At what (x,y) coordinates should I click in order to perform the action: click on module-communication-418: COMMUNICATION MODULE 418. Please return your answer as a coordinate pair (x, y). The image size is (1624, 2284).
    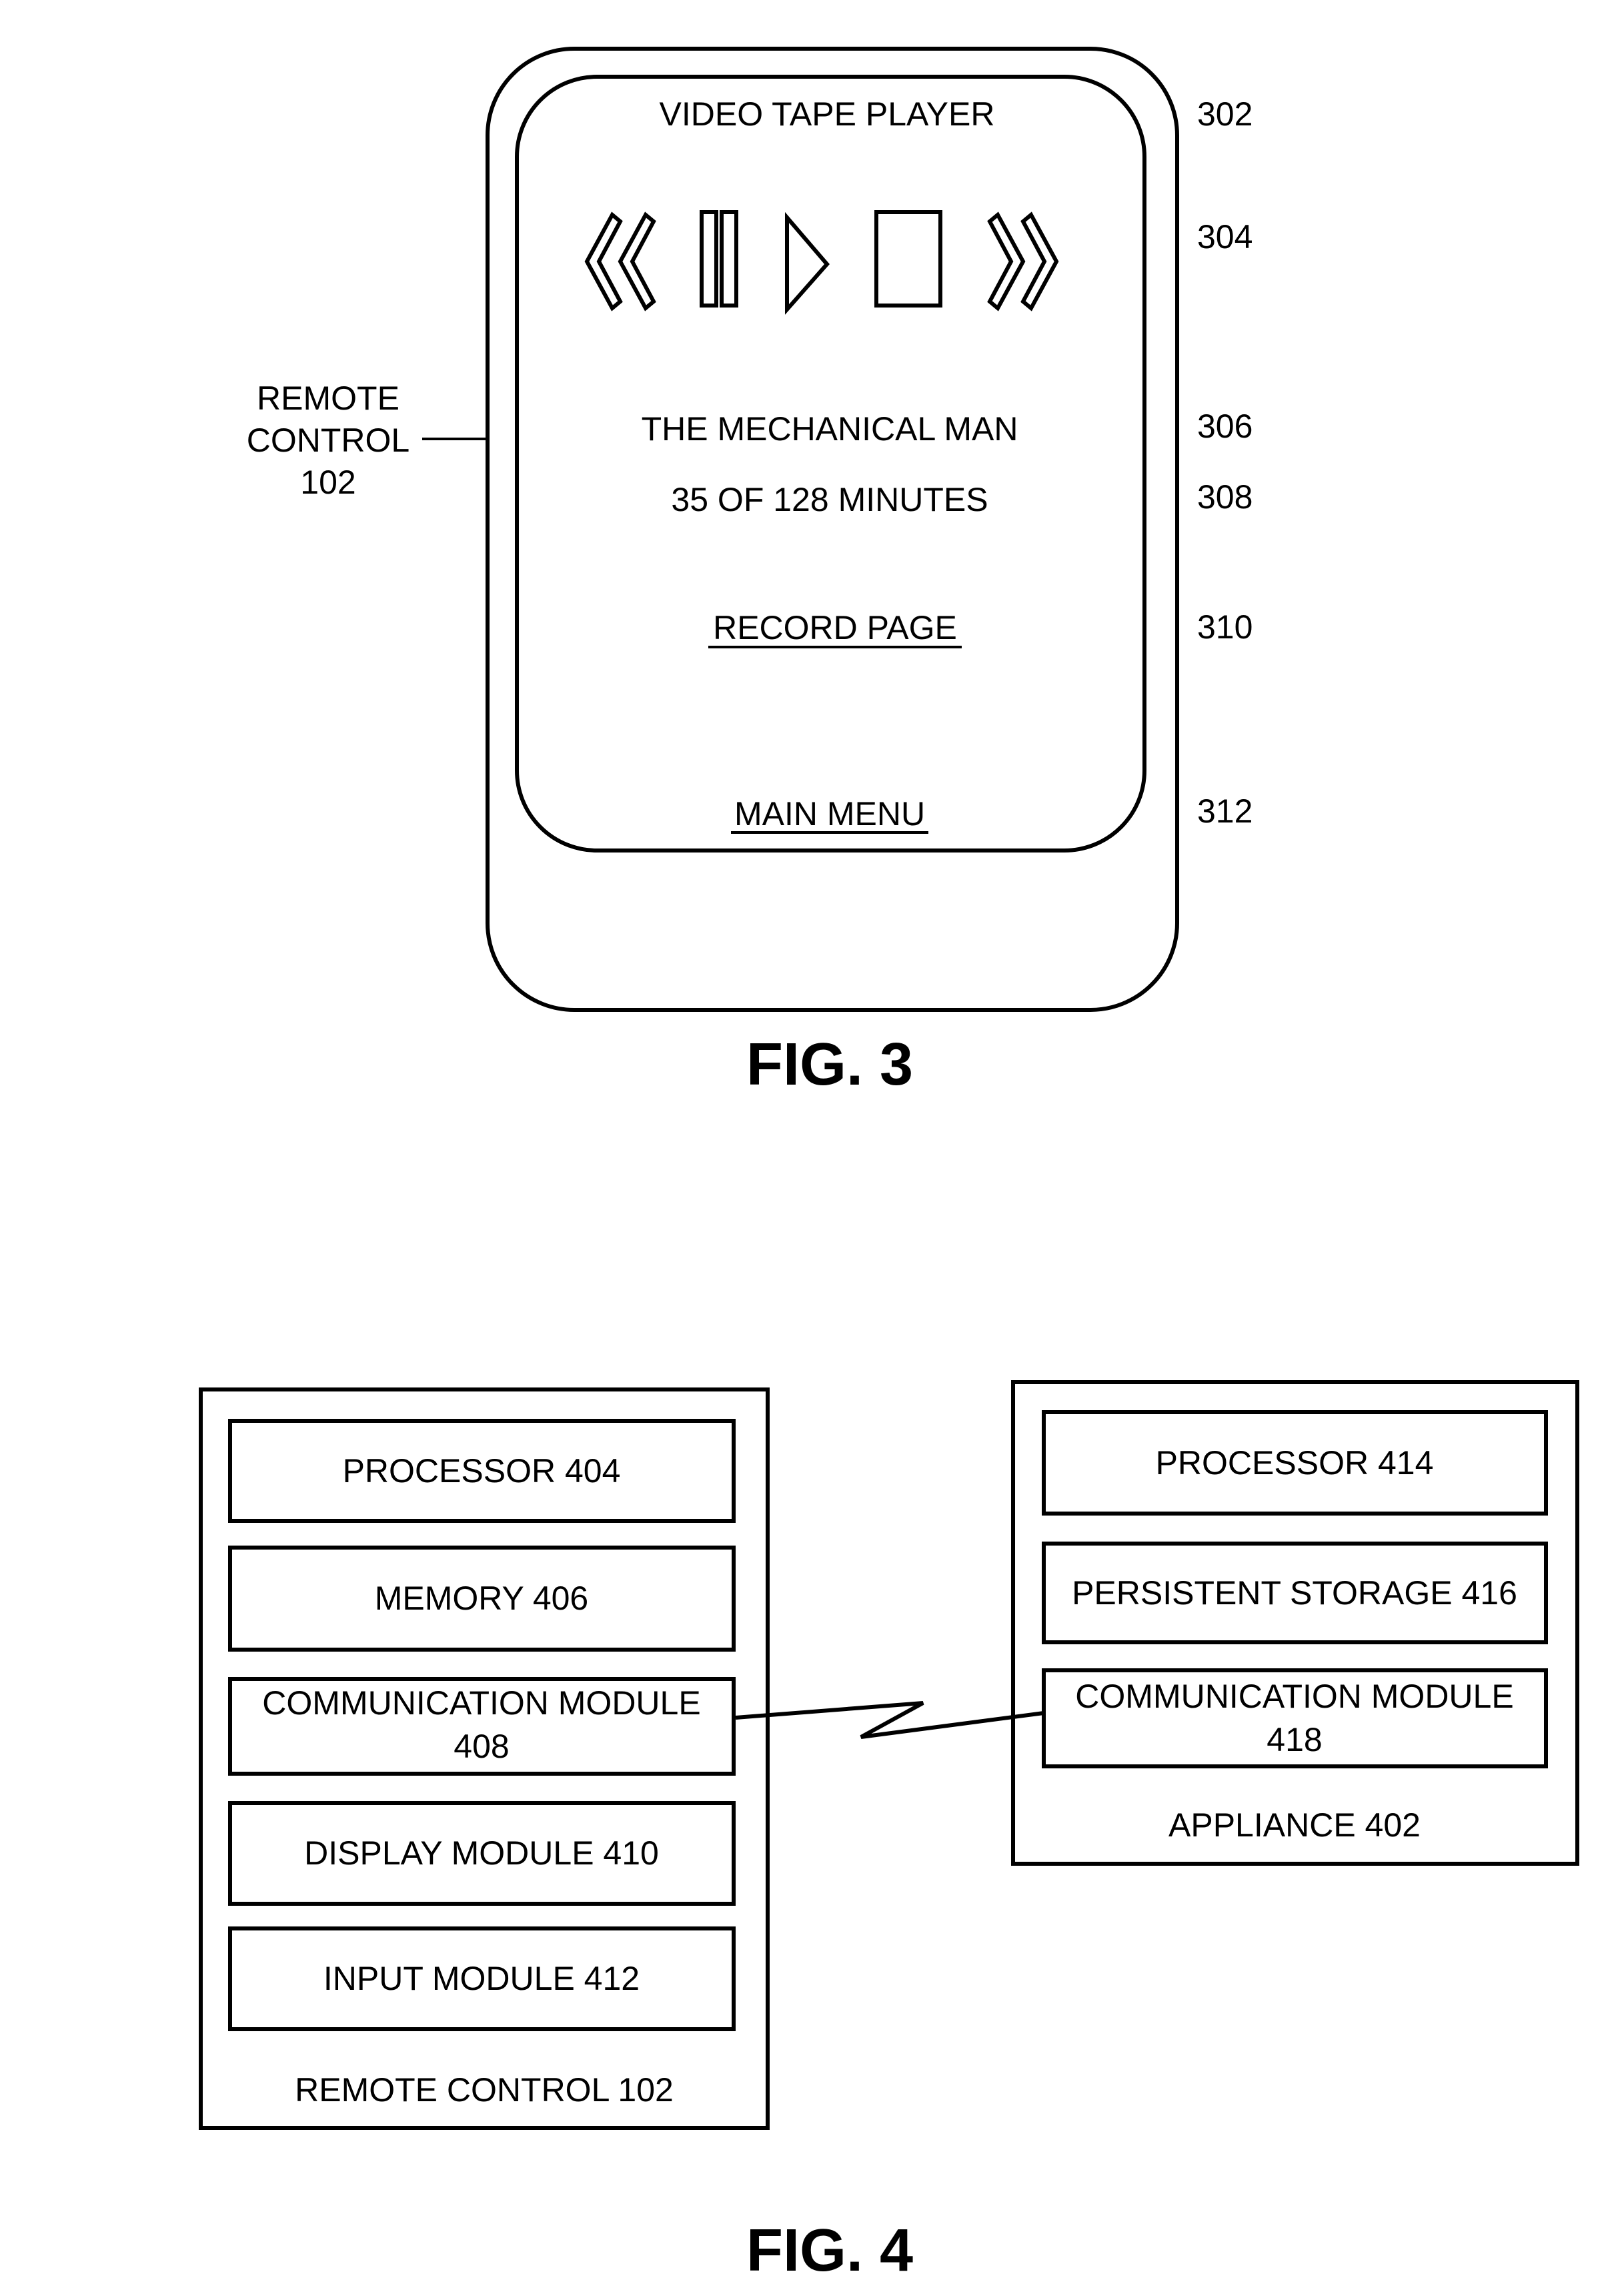
    Looking at the image, I should click on (1295, 1718).